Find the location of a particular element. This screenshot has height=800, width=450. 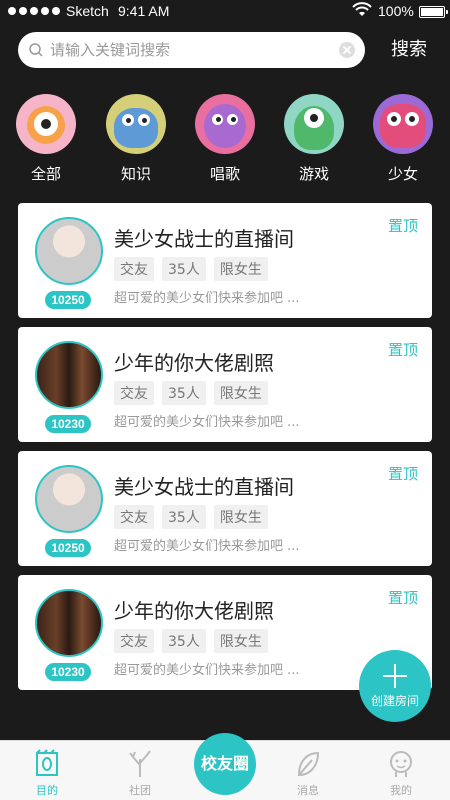

battery-percent: 100% is located at coordinates (396, 11).